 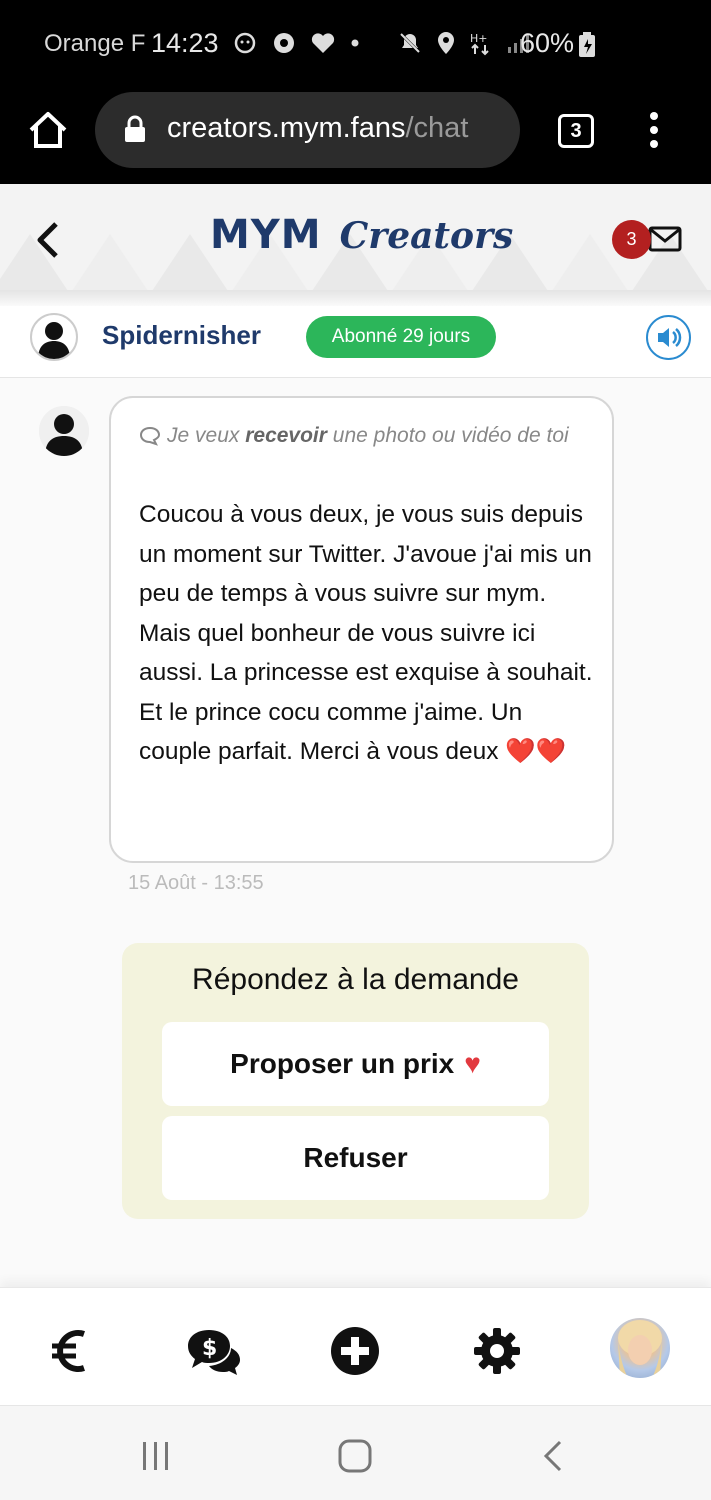 I want to click on hearts-emoji: ❤️❤️, so click(x=536, y=751).